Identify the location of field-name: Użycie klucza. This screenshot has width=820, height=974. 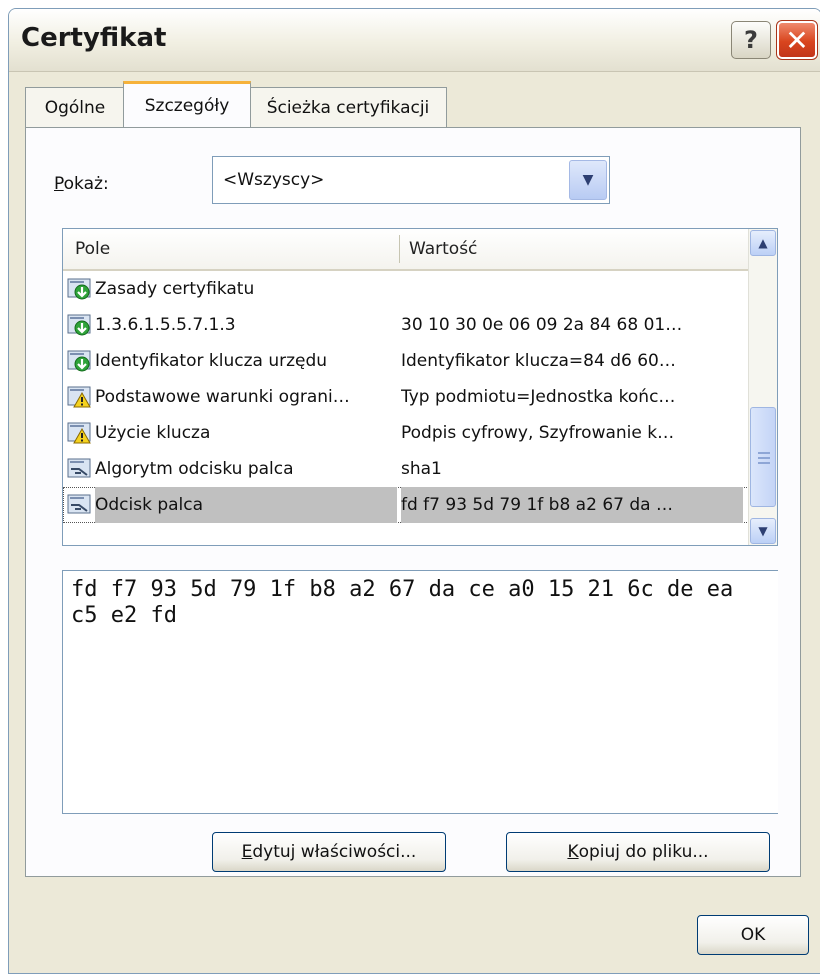
(153, 433).